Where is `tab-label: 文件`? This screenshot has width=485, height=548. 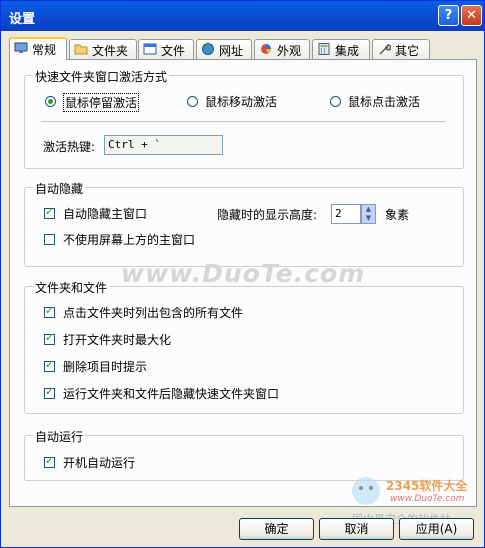 tab-label: 文件 is located at coordinates (173, 51).